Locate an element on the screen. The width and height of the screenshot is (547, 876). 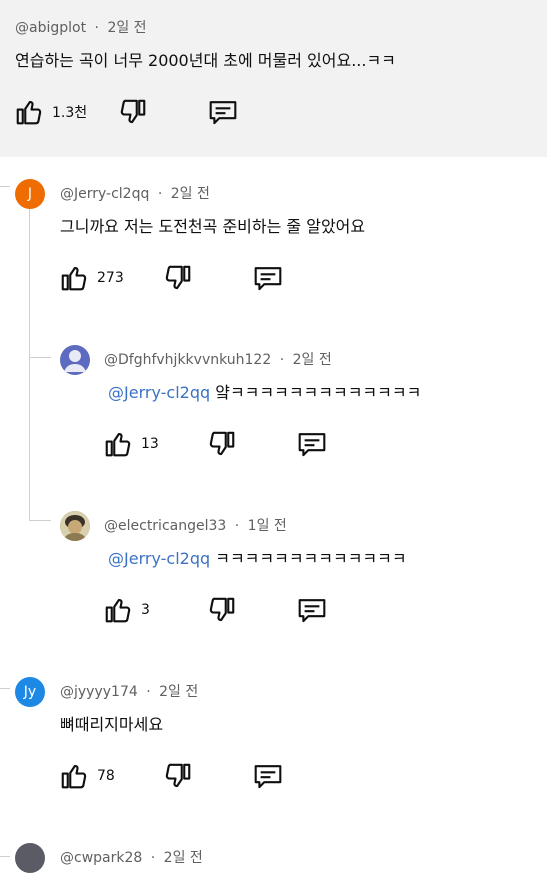
comment-actions: 273 is located at coordinates (170, 278).